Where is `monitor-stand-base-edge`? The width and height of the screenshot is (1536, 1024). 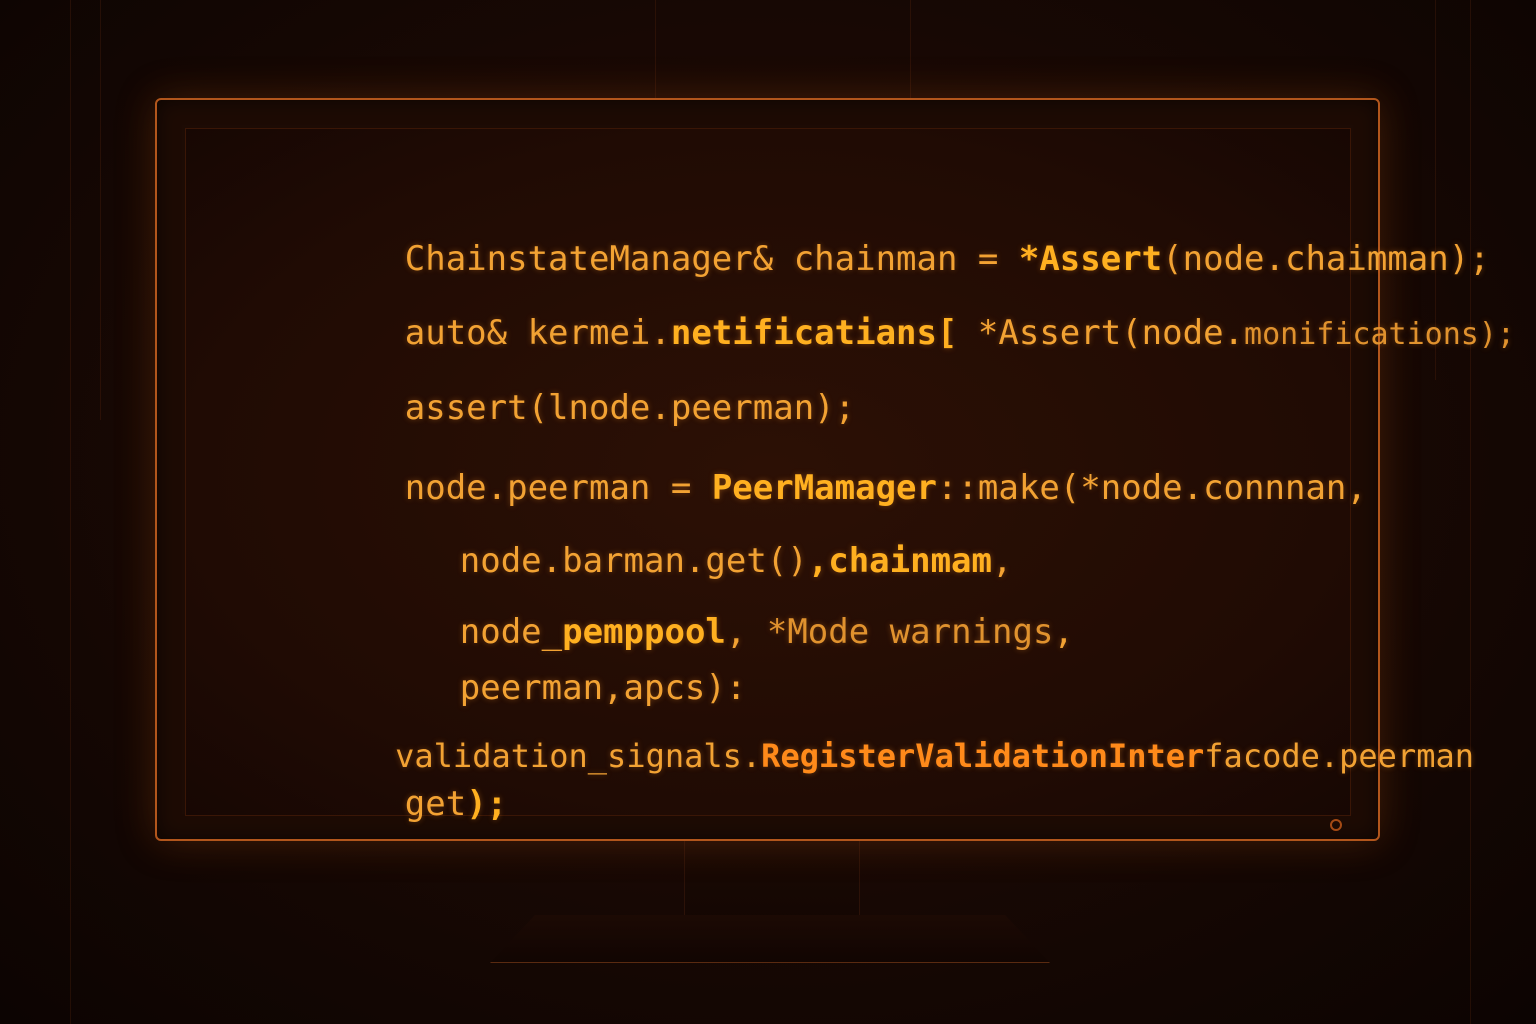 monitor-stand-base-edge is located at coordinates (770, 939).